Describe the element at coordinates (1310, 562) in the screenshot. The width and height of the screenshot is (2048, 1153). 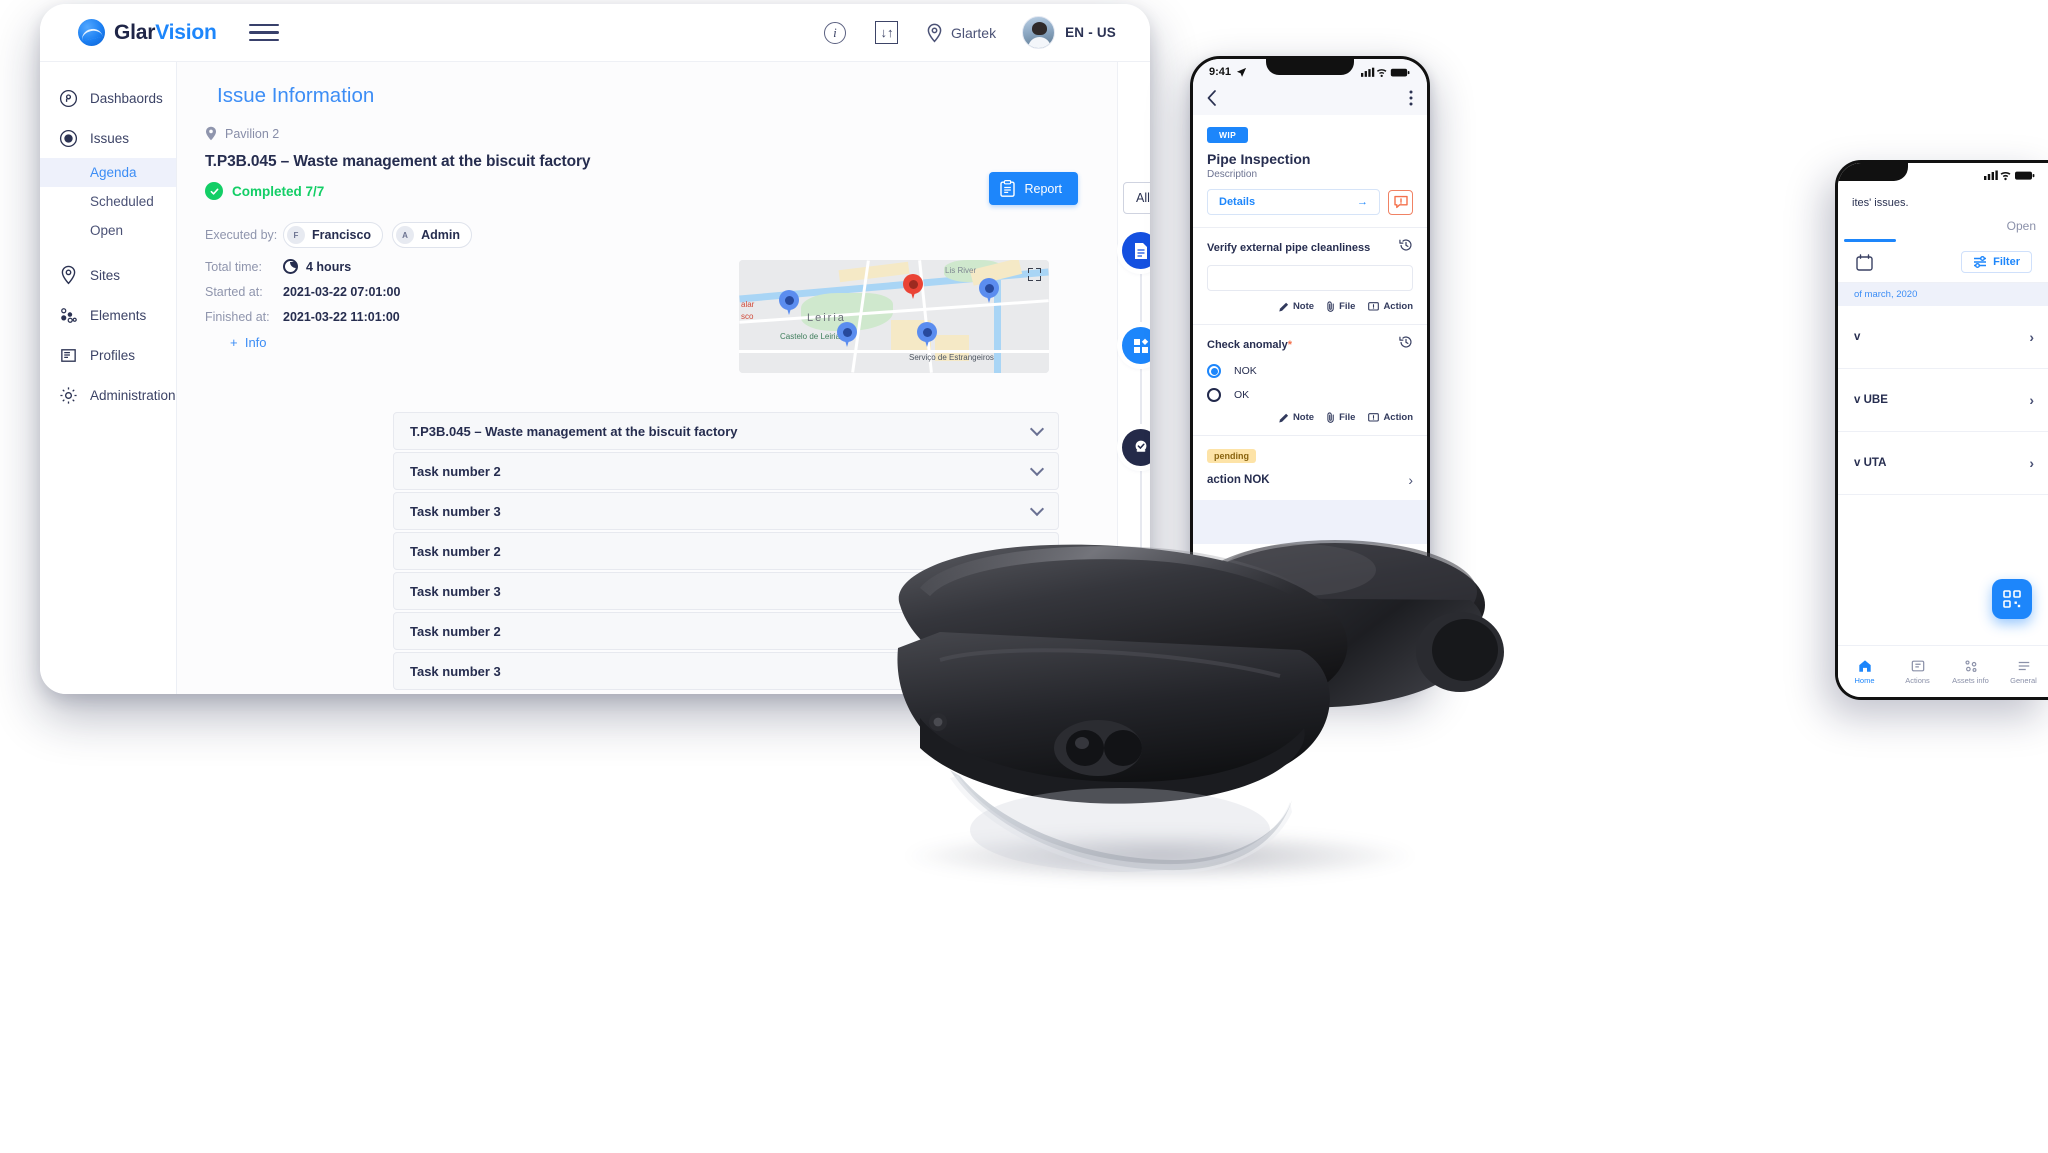
I see `phone-next-row: ›` at that location.